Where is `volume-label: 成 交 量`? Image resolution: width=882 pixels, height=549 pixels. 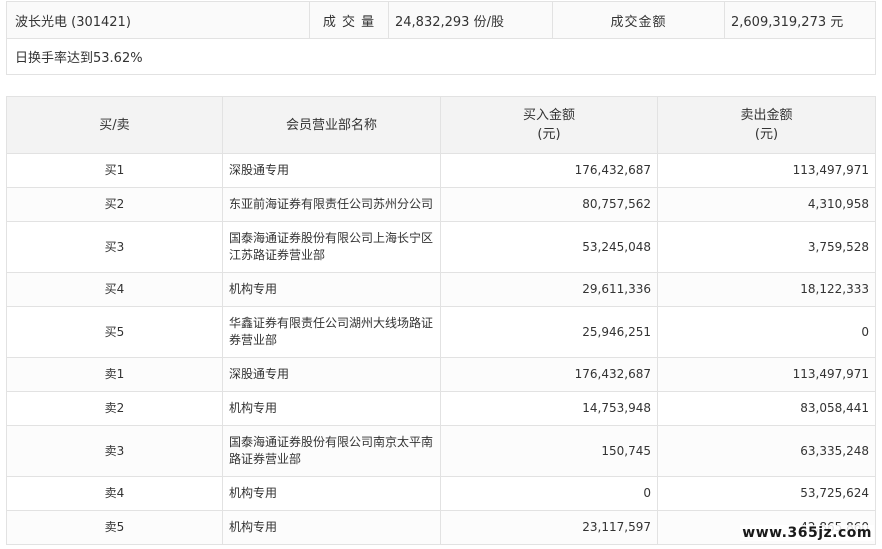
volume-label: 成 交 量 is located at coordinates (349, 20).